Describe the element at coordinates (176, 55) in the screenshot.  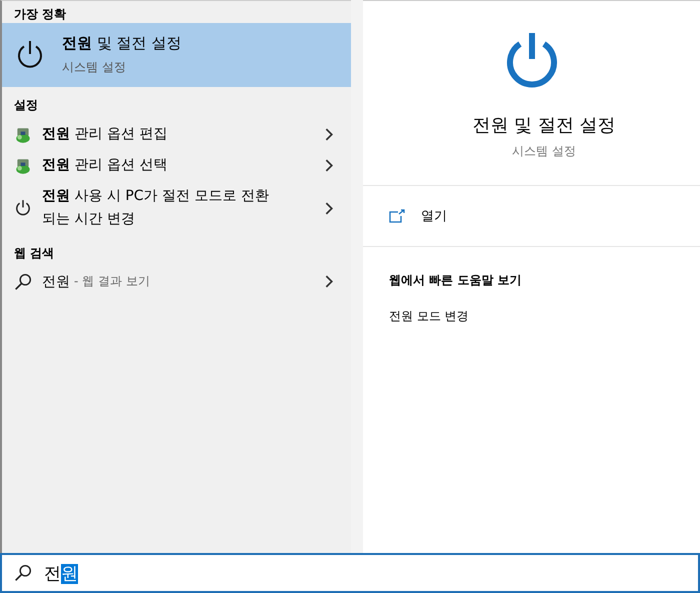
I see `best-match-item: 전원 및 절전 설정 시스템 설정` at that location.